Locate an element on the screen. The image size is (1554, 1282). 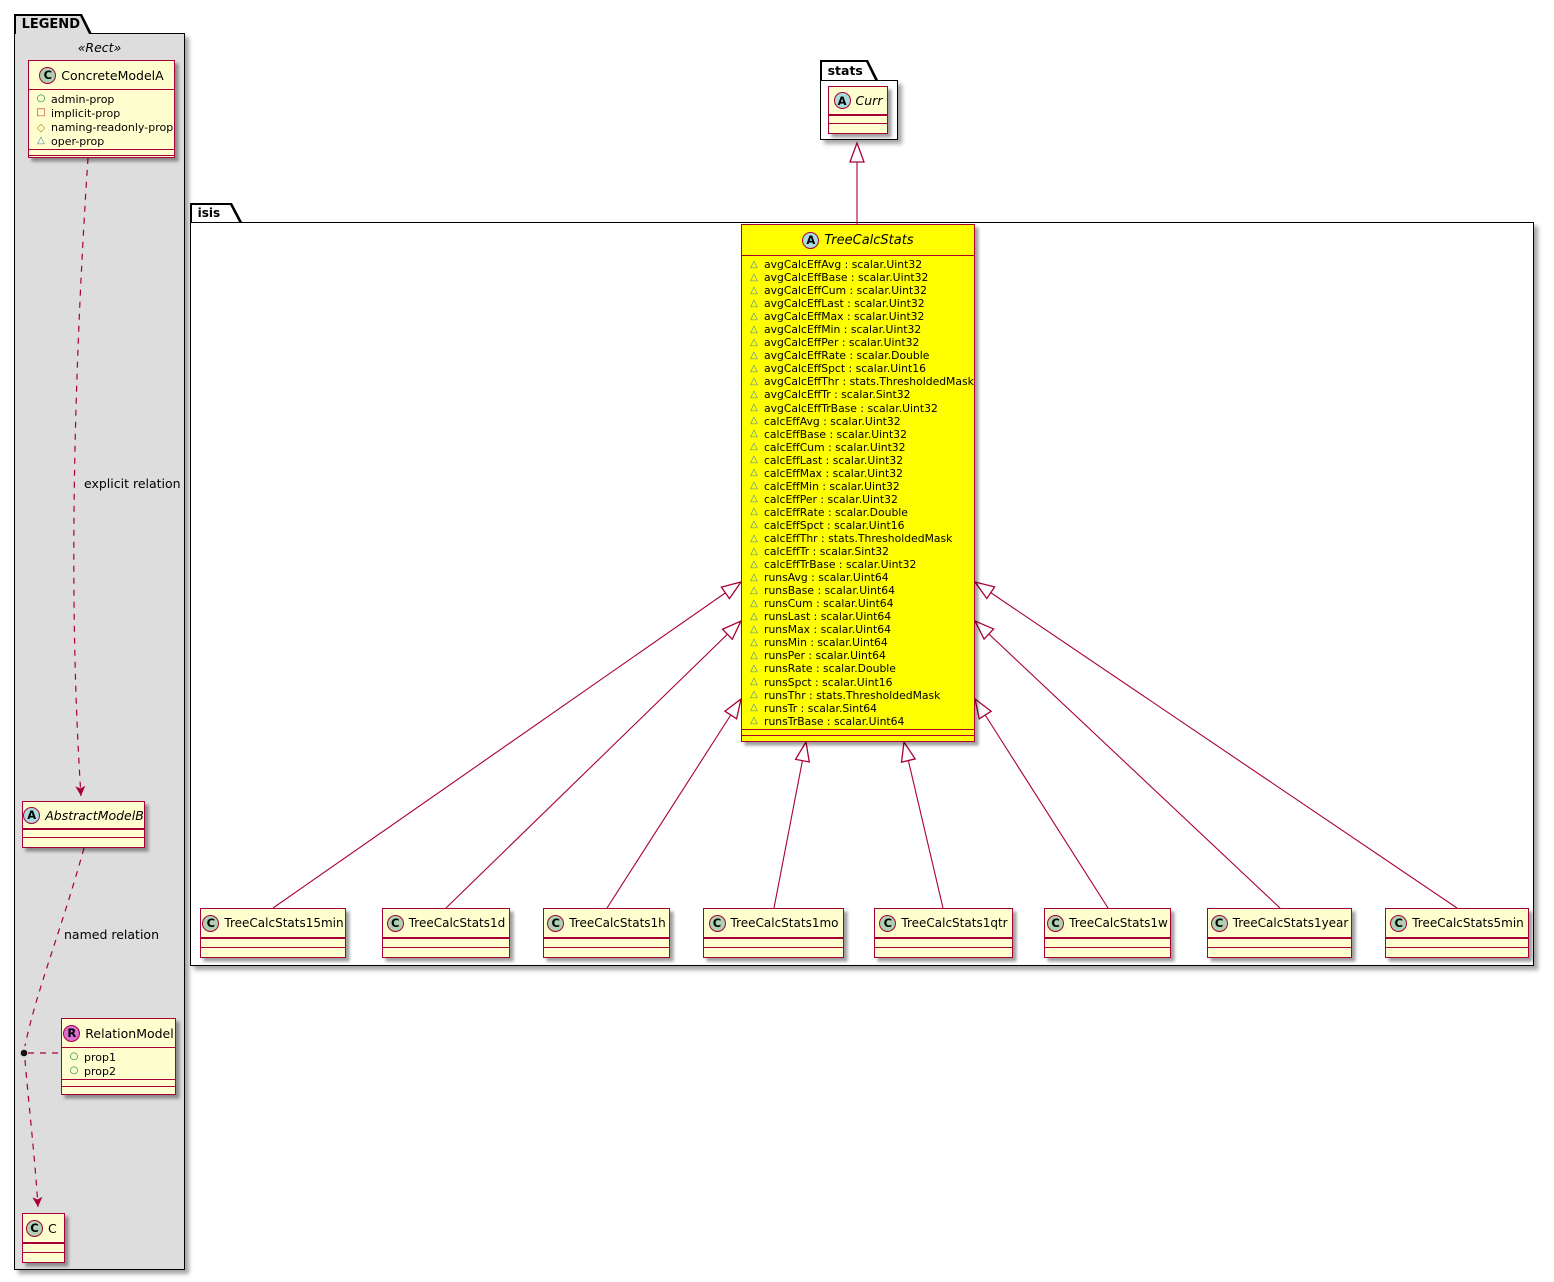
attribute-row: △ avgCalcEffCum : scalar.Uint32 is located at coordinates (858, 290).